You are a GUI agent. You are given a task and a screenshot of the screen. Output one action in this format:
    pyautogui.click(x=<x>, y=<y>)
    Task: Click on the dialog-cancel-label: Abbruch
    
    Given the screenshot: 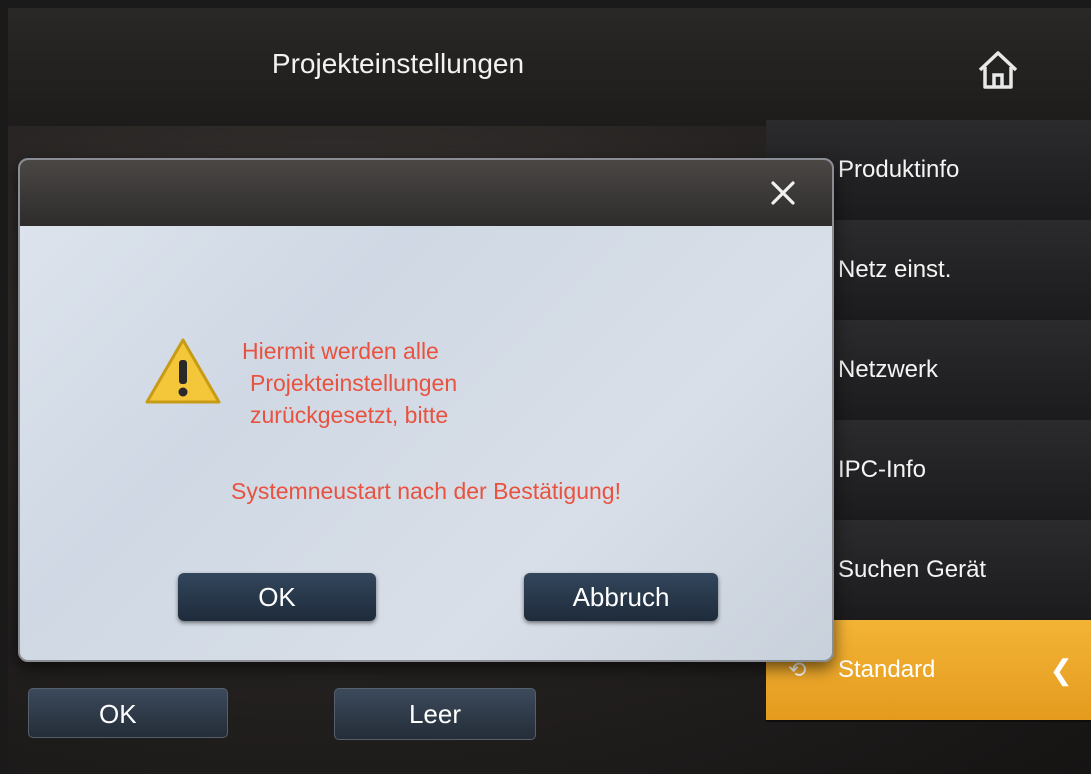 What is the action you would take?
    pyautogui.click(x=621, y=597)
    